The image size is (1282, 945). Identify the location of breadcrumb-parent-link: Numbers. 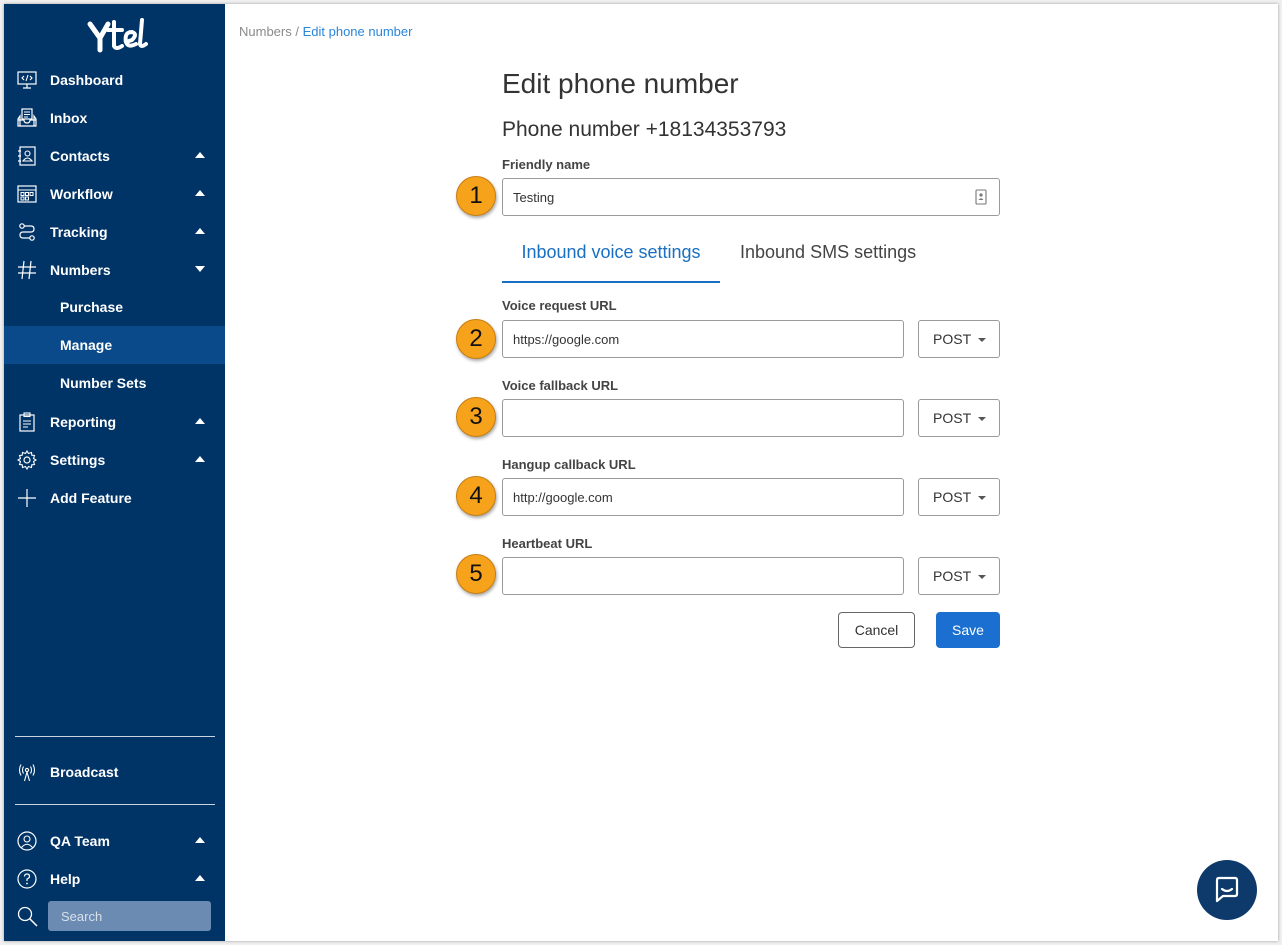
(265, 31).